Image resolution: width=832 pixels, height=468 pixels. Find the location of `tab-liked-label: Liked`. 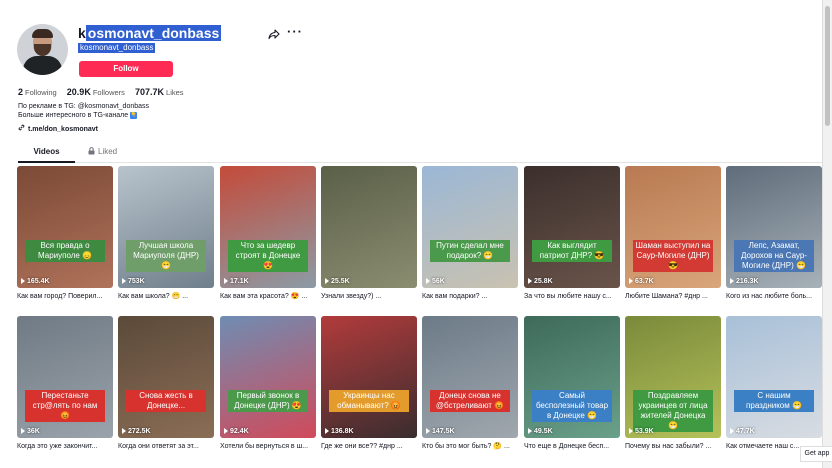

tab-liked-label: Liked is located at coordinates (108, 151).